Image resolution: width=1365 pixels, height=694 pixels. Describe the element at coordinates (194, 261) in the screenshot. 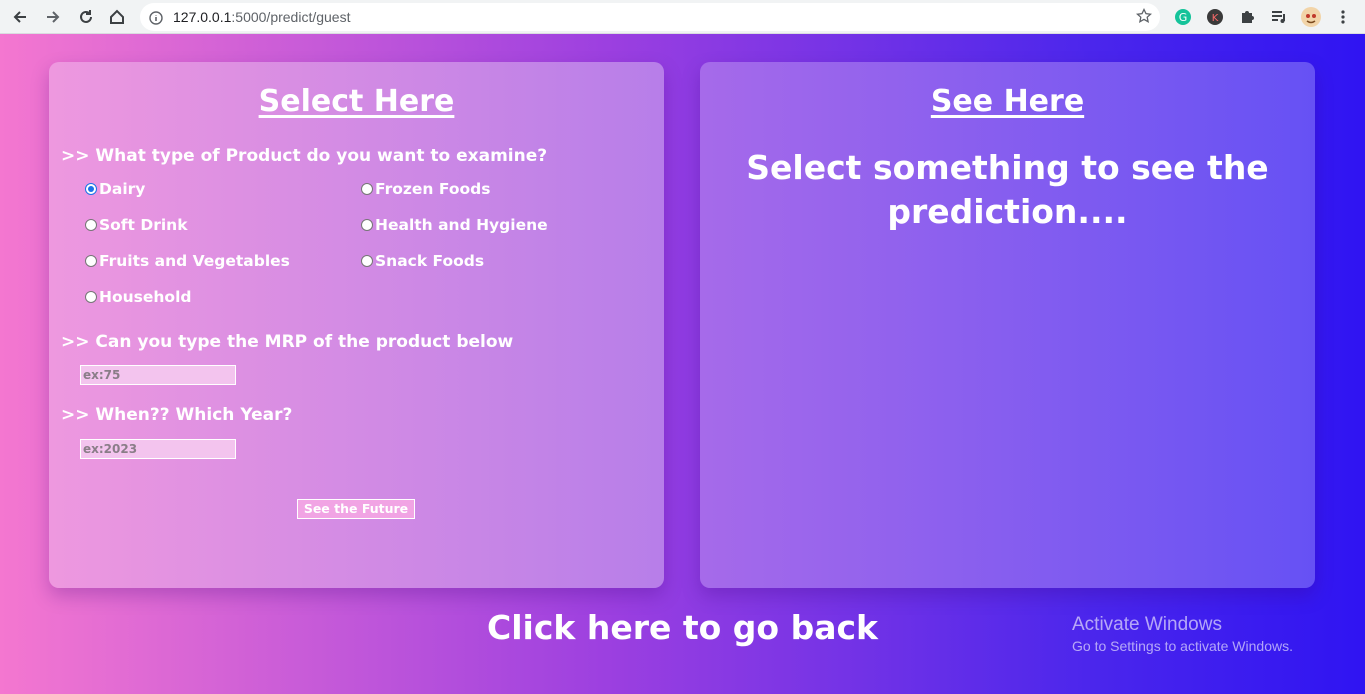

I see `radio-label: Fruits and Vegetables` at that location.